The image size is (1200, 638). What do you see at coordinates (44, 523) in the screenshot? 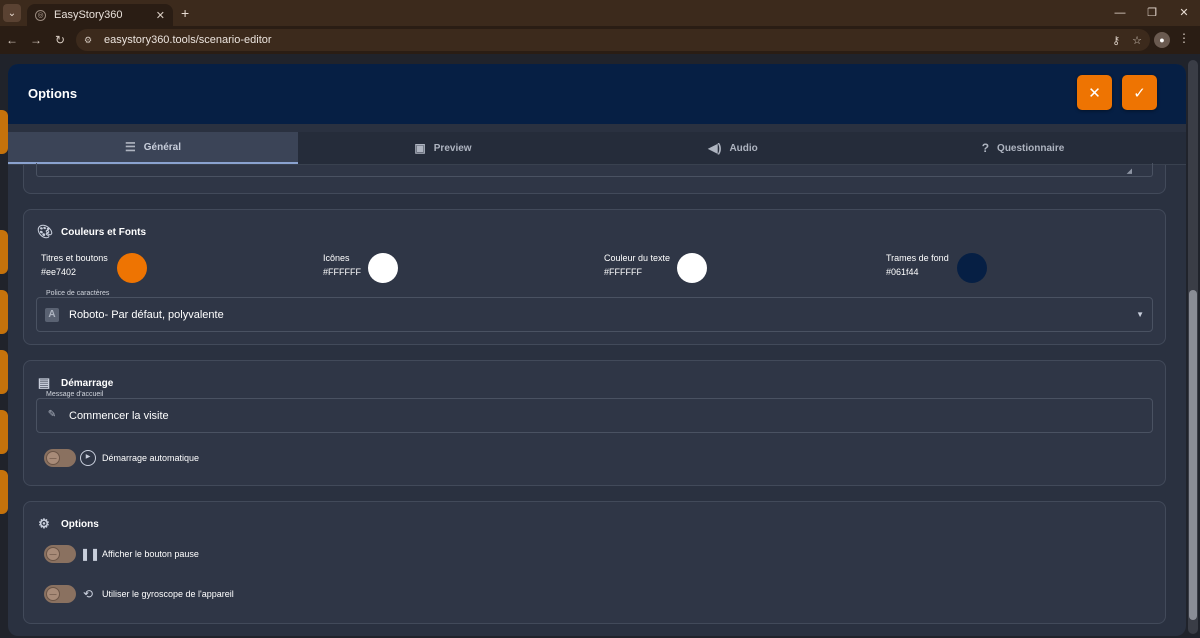
I see `gear-icon: ⚙` at bounding box center [44, 523].